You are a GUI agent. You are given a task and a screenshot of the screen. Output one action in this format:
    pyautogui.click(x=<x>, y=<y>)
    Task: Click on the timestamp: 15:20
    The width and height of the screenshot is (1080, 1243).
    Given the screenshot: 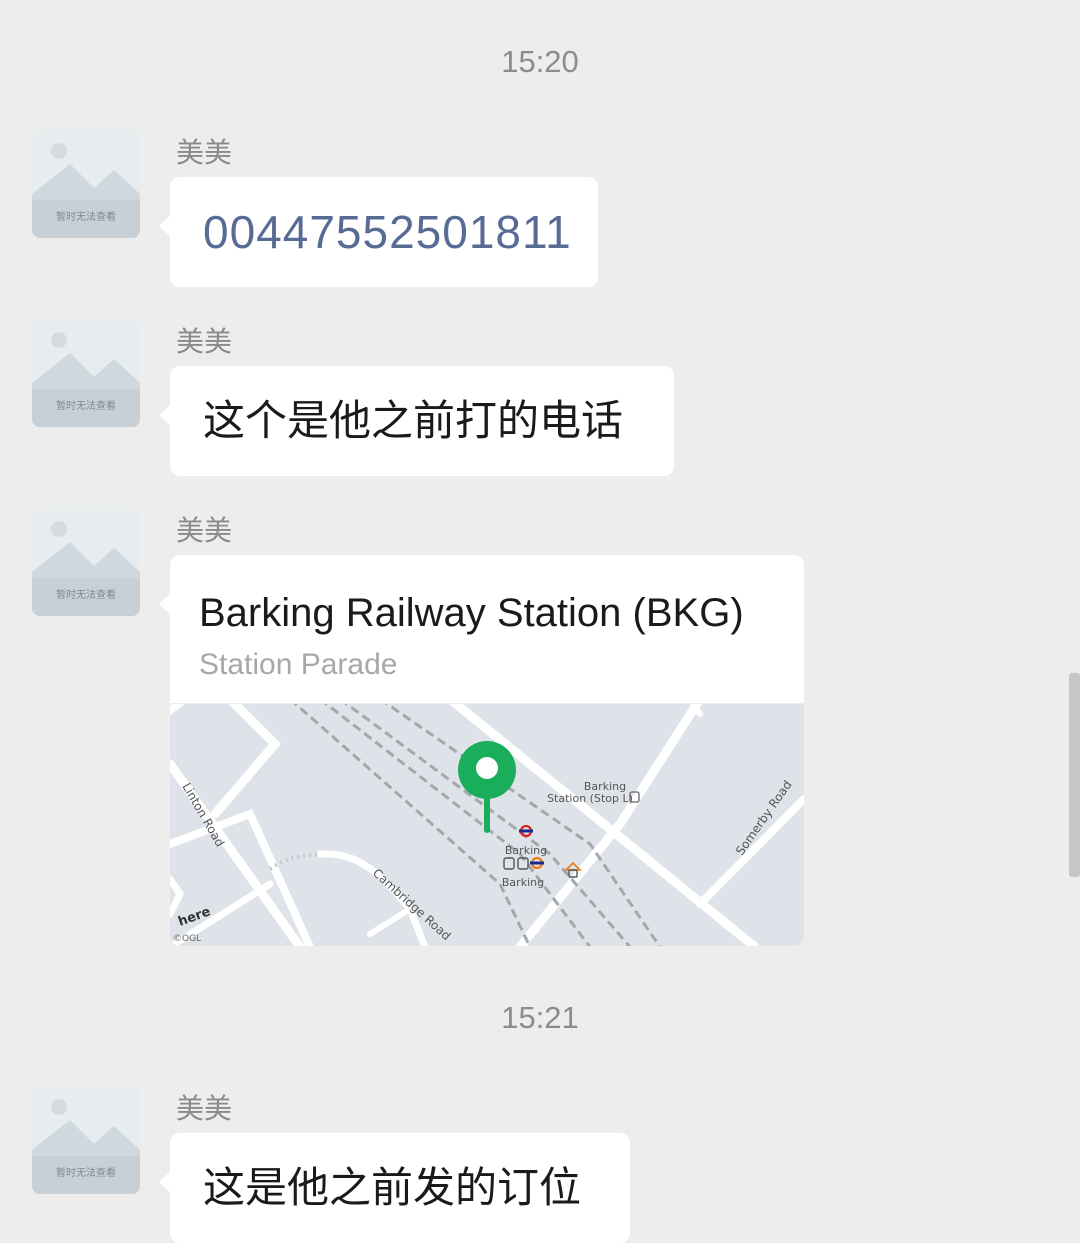 What is the action you would take?
    pyautogui.click(x=540, y=61)
    